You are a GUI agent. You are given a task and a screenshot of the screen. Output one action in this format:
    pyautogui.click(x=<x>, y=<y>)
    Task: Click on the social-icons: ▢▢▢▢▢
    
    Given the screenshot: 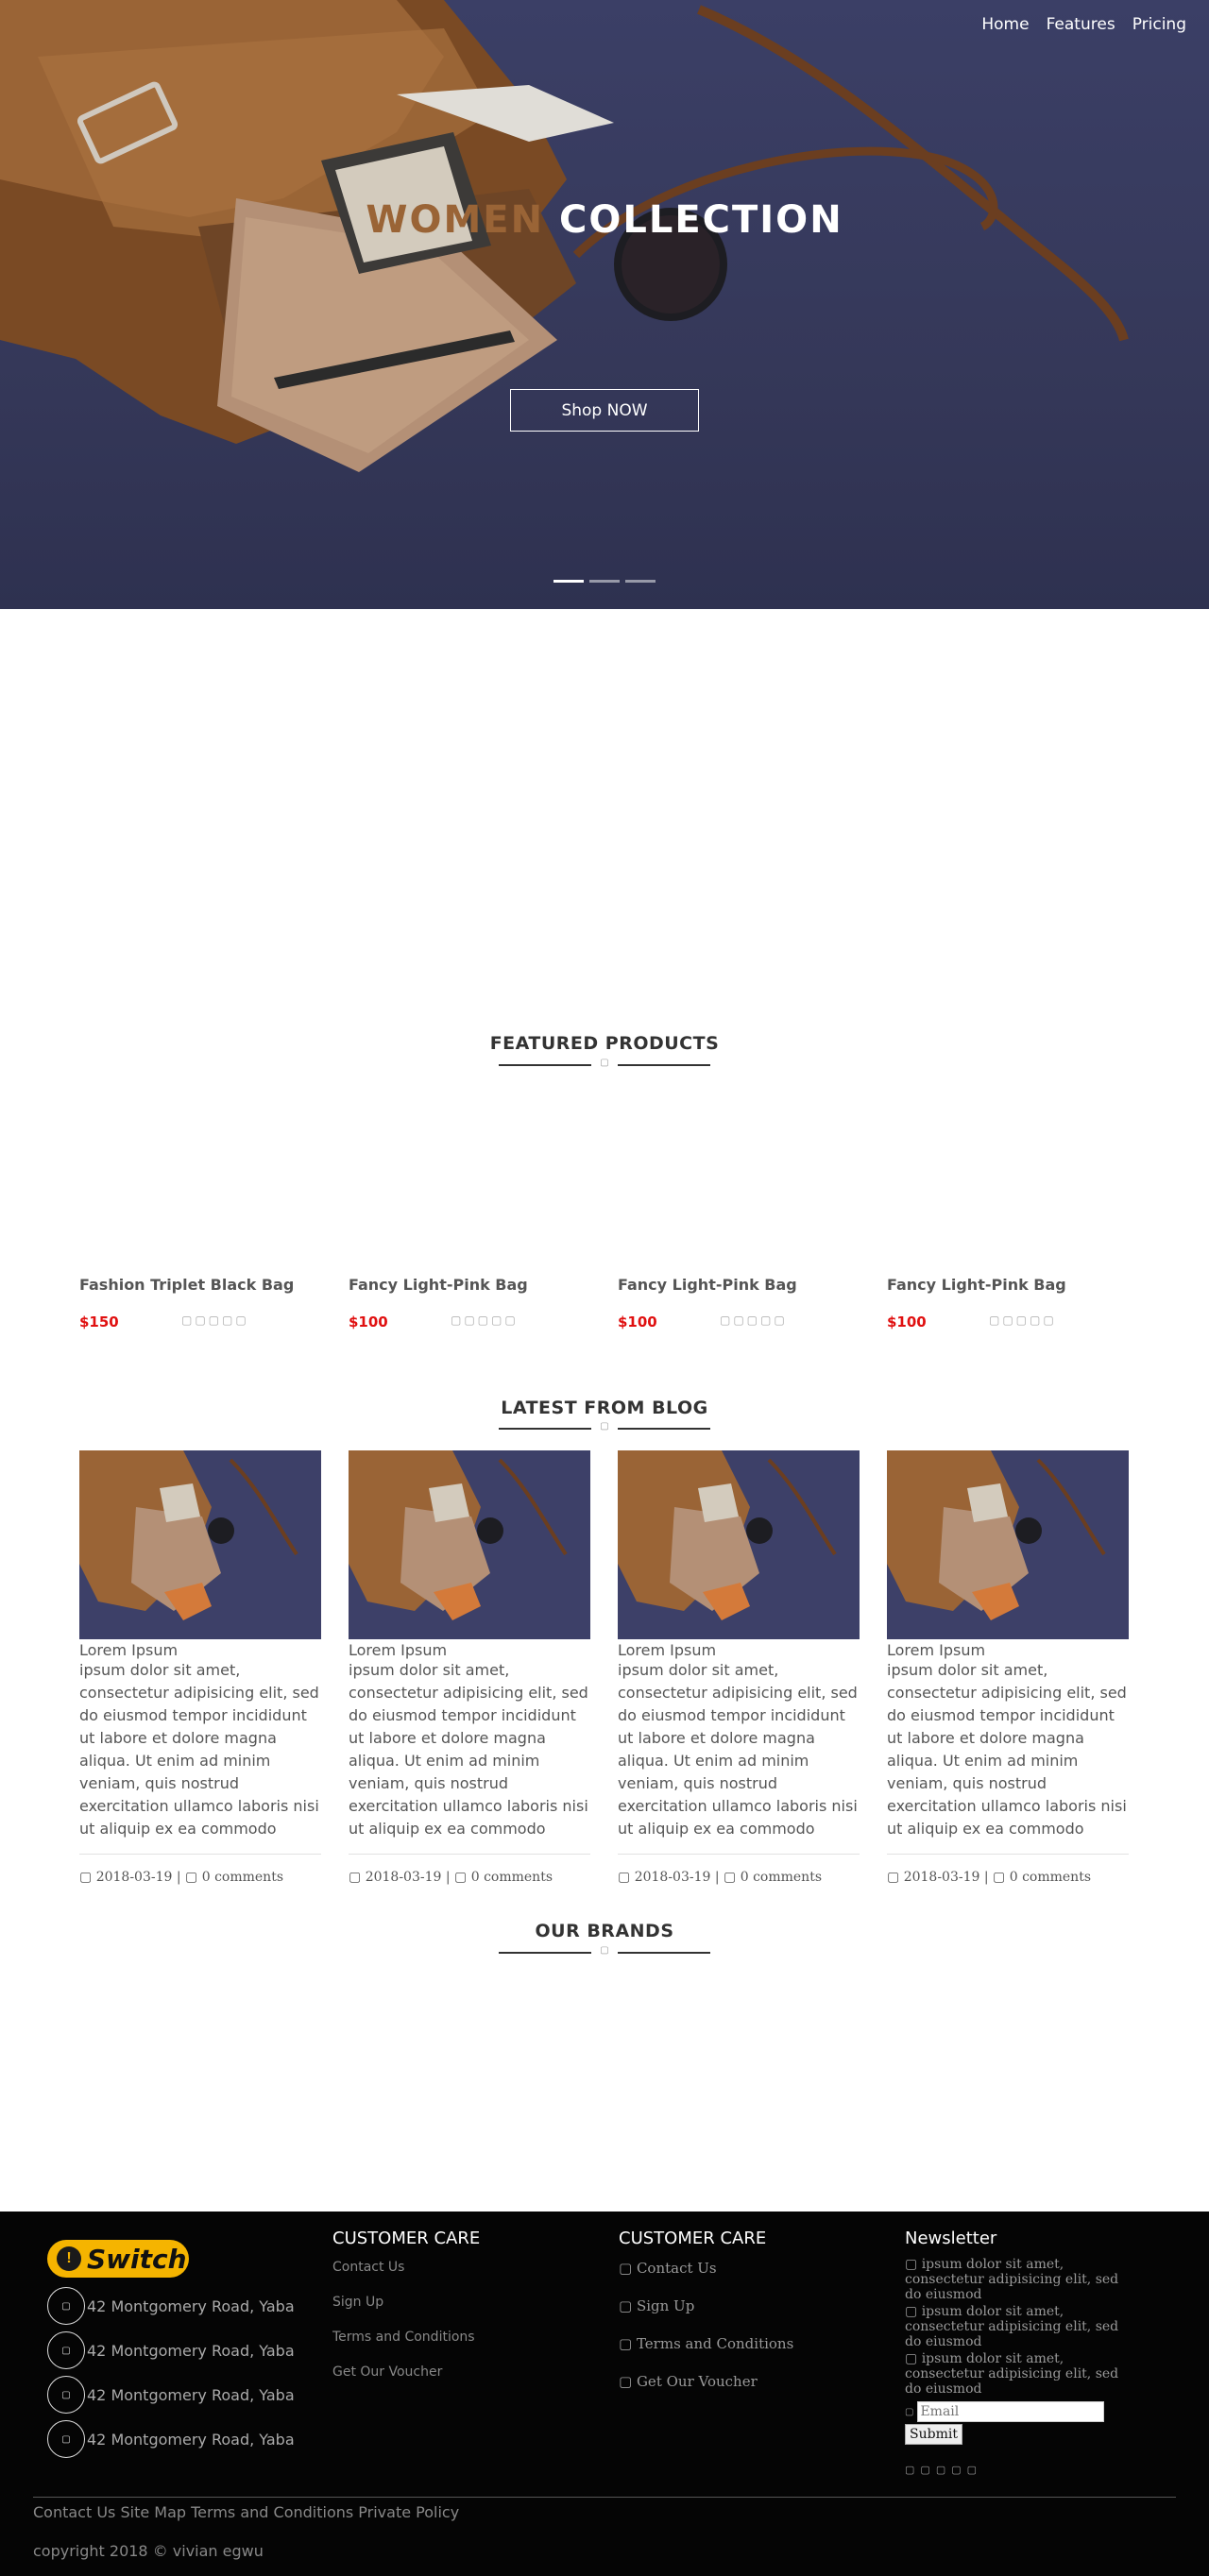 What is the action you would take?
    pyautogui.click(x=943, y=2470)
    